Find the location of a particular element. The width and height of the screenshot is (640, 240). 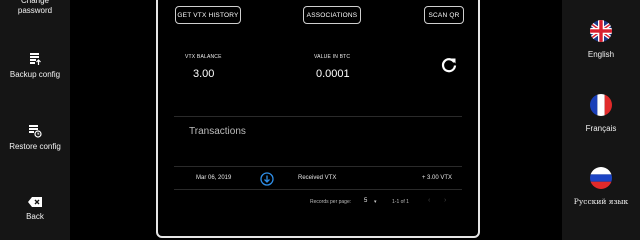

transactions-title: Transactions is located at coordinates (217, 131).